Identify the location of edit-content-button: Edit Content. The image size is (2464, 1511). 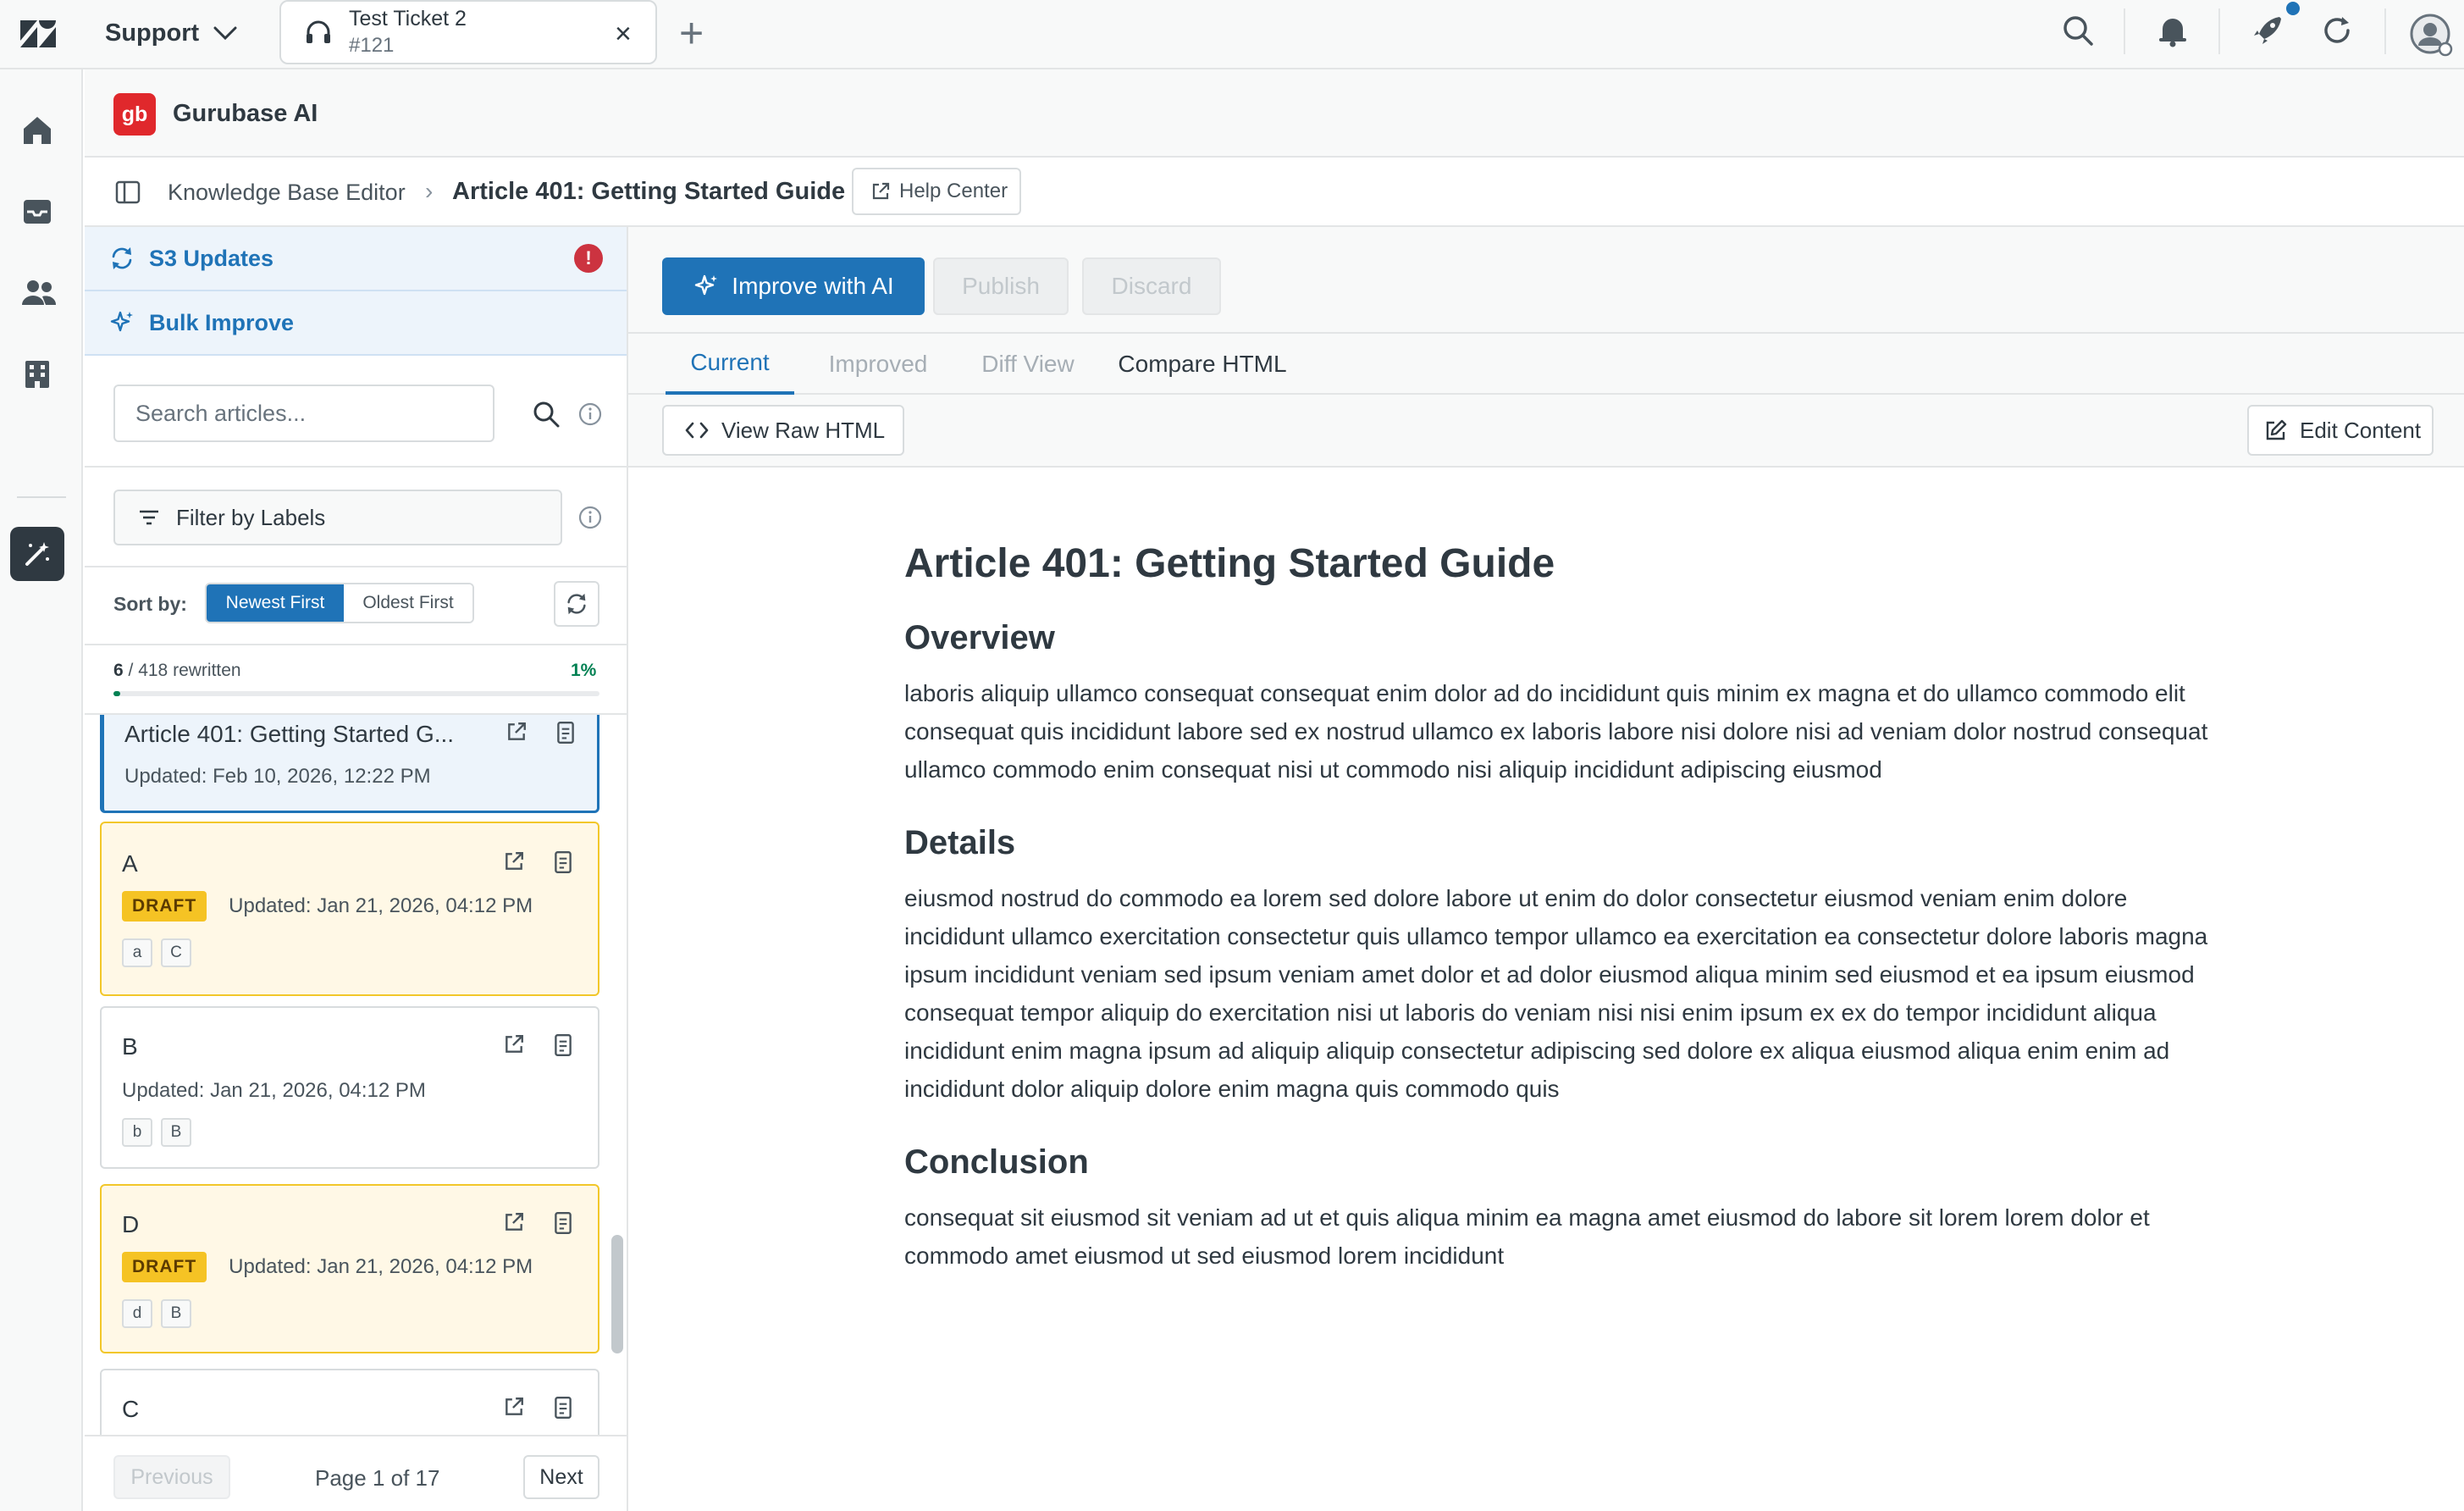
(2340, 430).